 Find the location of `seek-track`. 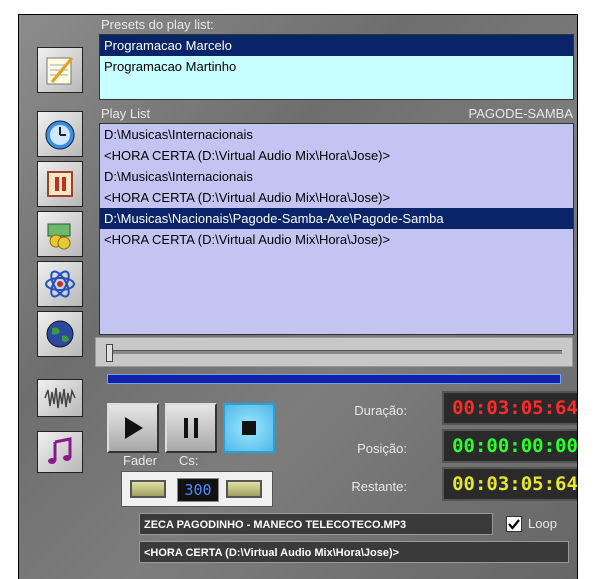

seek-track is located at coordinates (335, 352).